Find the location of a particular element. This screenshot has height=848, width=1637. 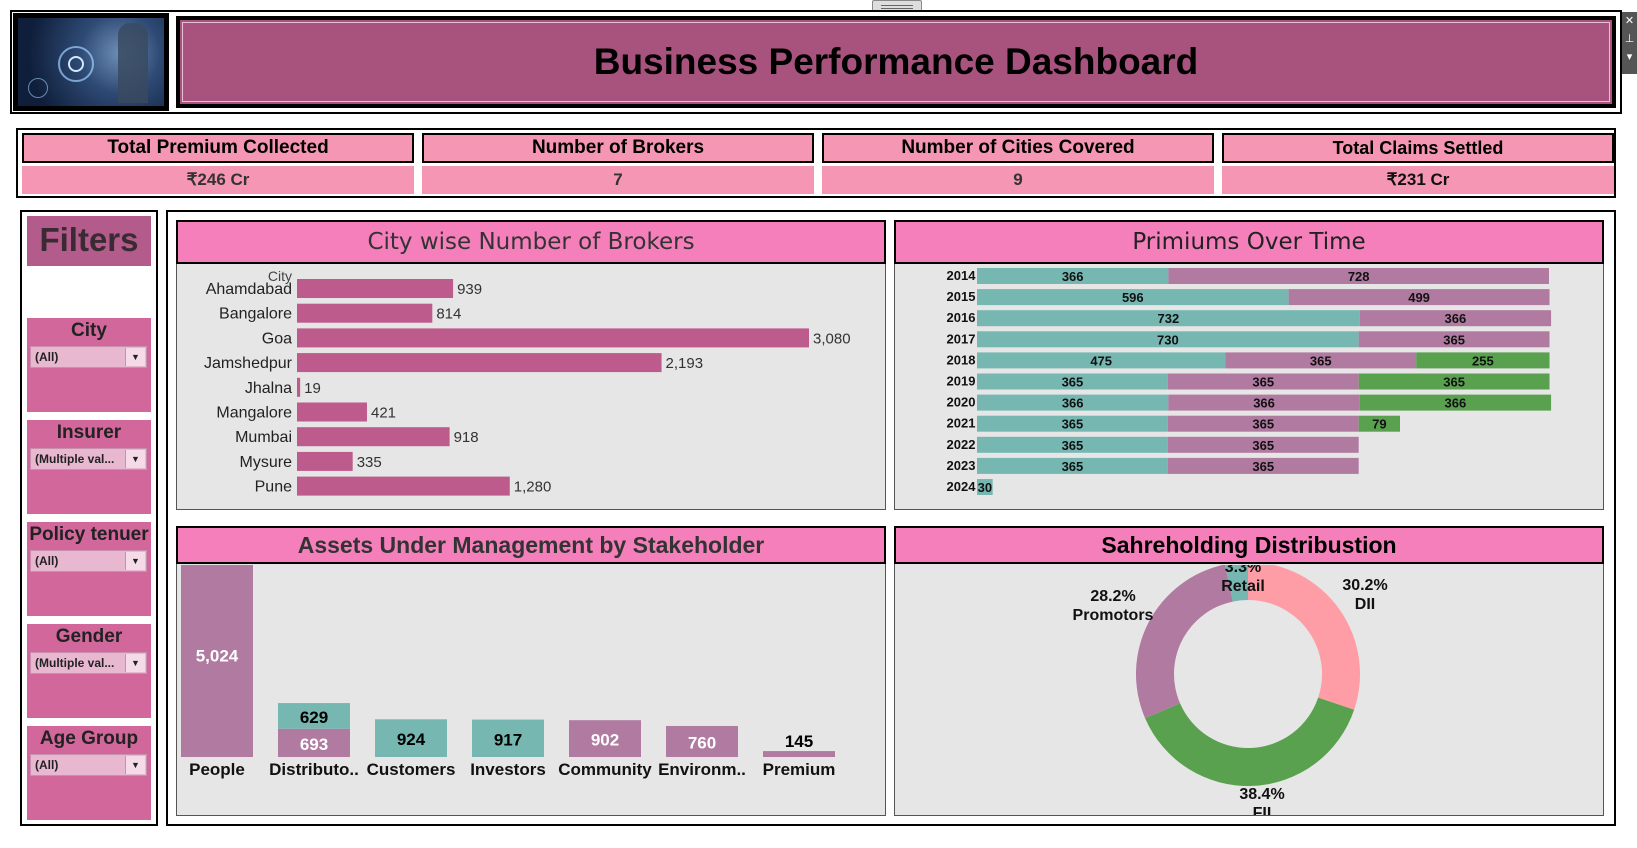

kpi-value: 9 is located at coordinates (1018, 180).